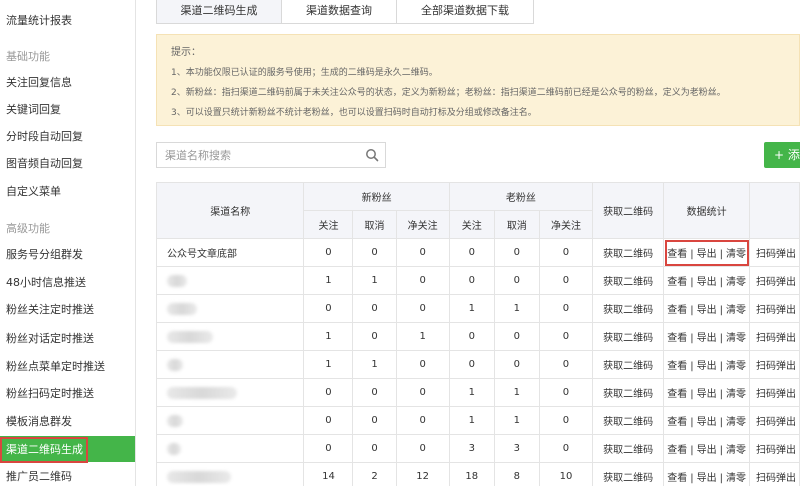 Image resolution: width=800 pixels, height=486 pixels. Describe the element at coordinates (374, 474) in the screenshot. I see `new-fans-cancel-cell: 2` at that location.